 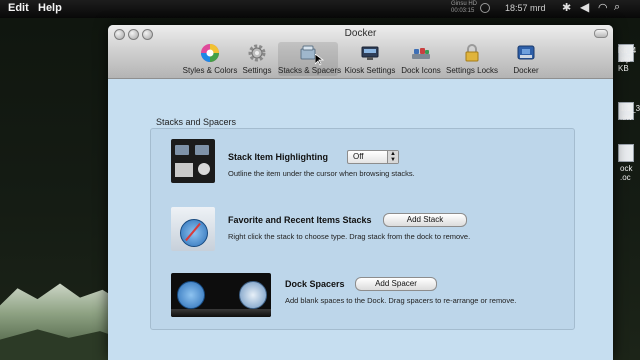 What do you see at coordinates (464, 4) in the screenshot?
I see `status-disk-label: Ginsu HD` at bounding box center [464, 4].